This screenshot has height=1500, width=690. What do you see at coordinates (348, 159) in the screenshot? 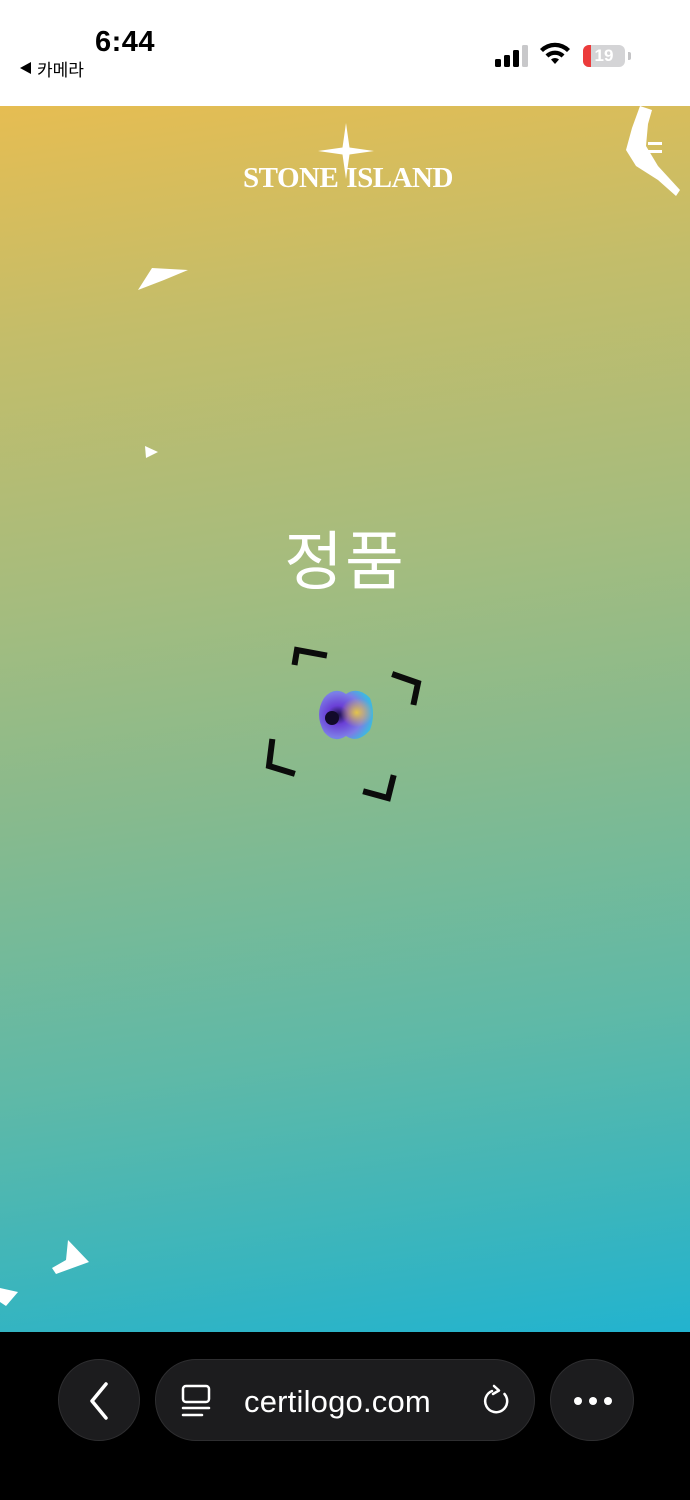
I see `stone-island-logo: STONE ISLAND` at bounding box center [348, 159].